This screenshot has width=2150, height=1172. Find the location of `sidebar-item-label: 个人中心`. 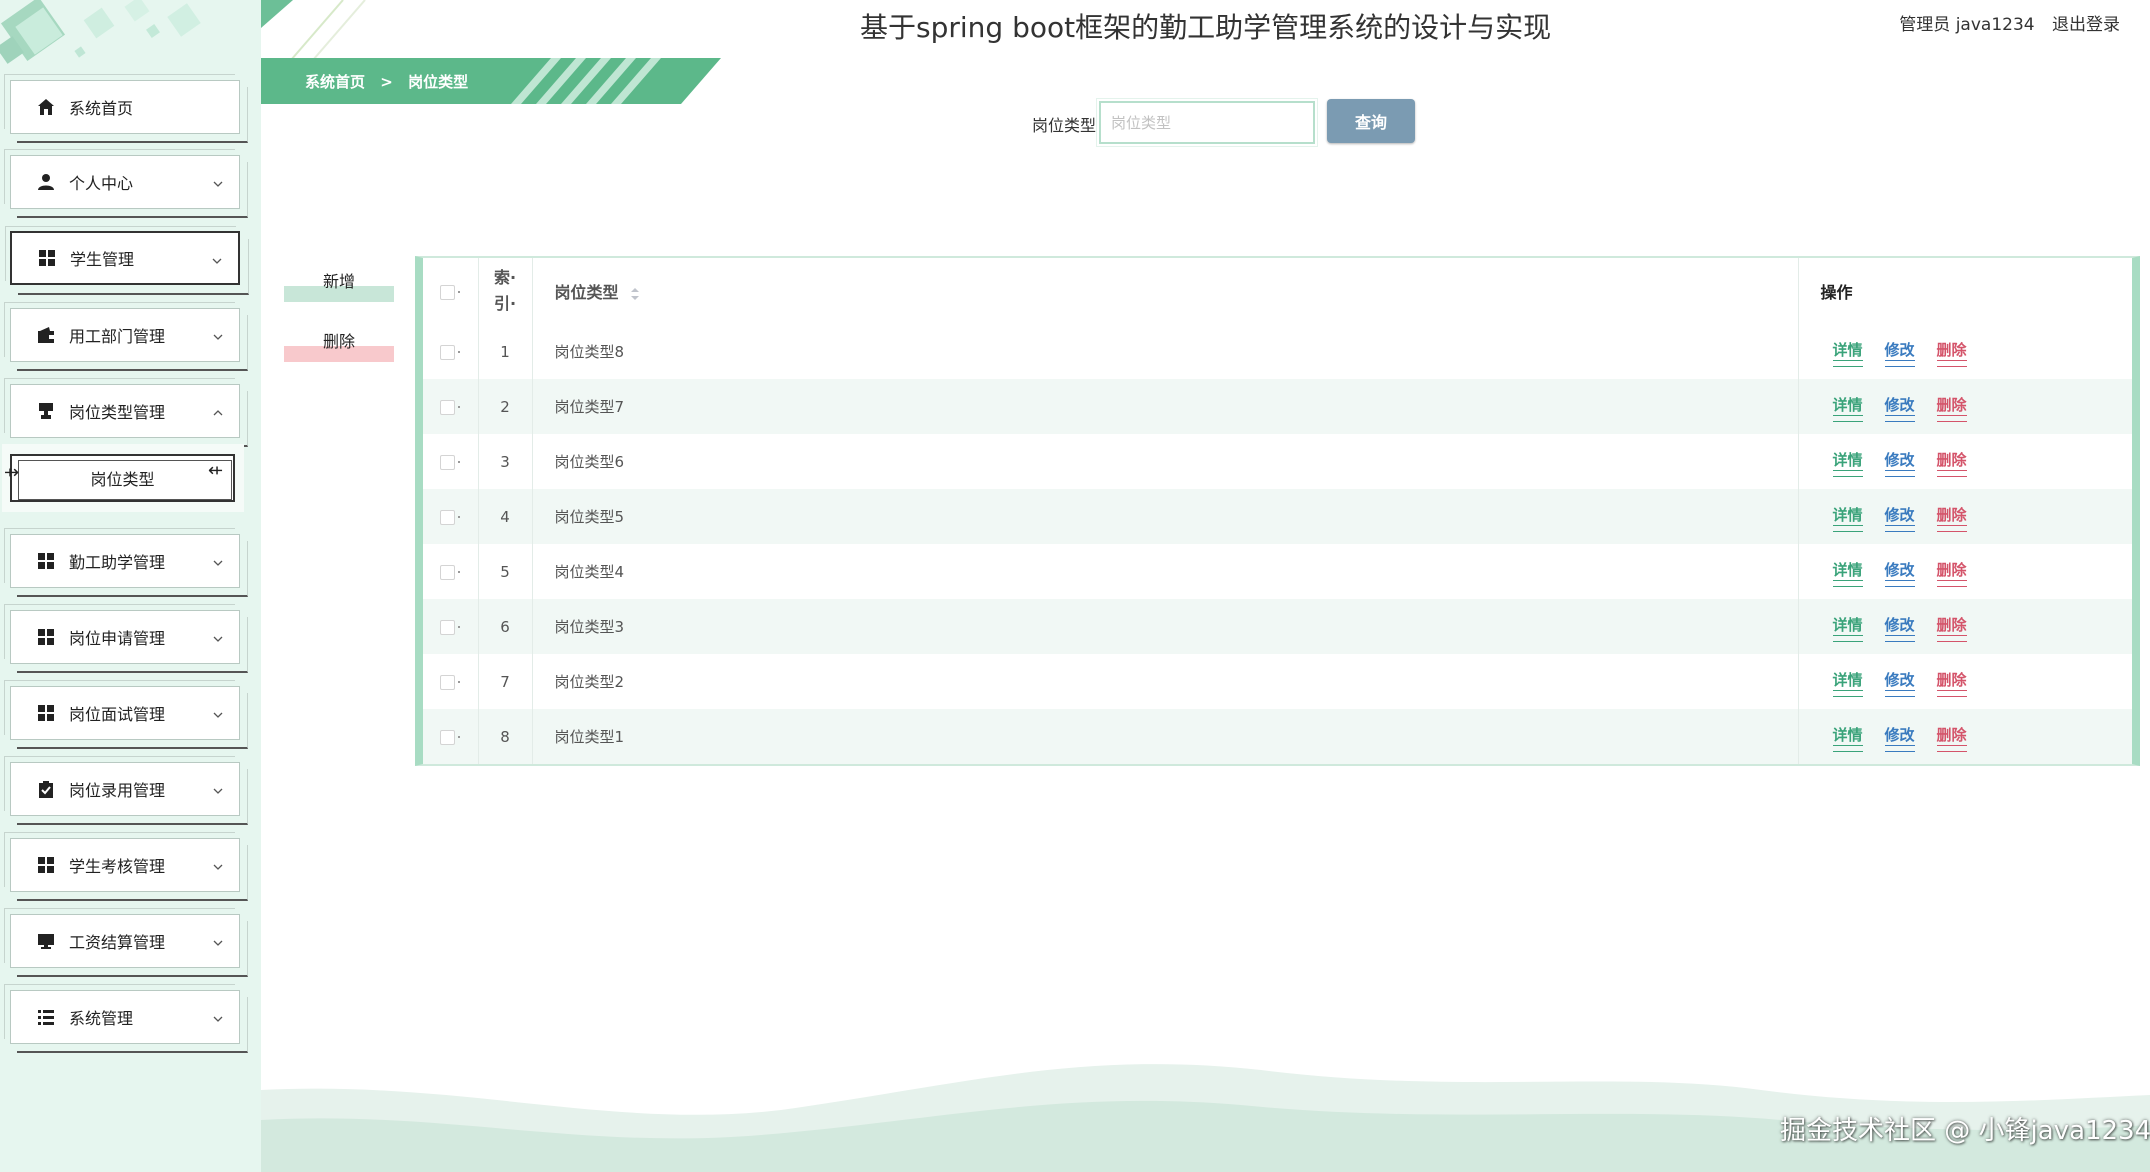

sidebar-item-label: 个人中心 is located at coordinates (101, 183).